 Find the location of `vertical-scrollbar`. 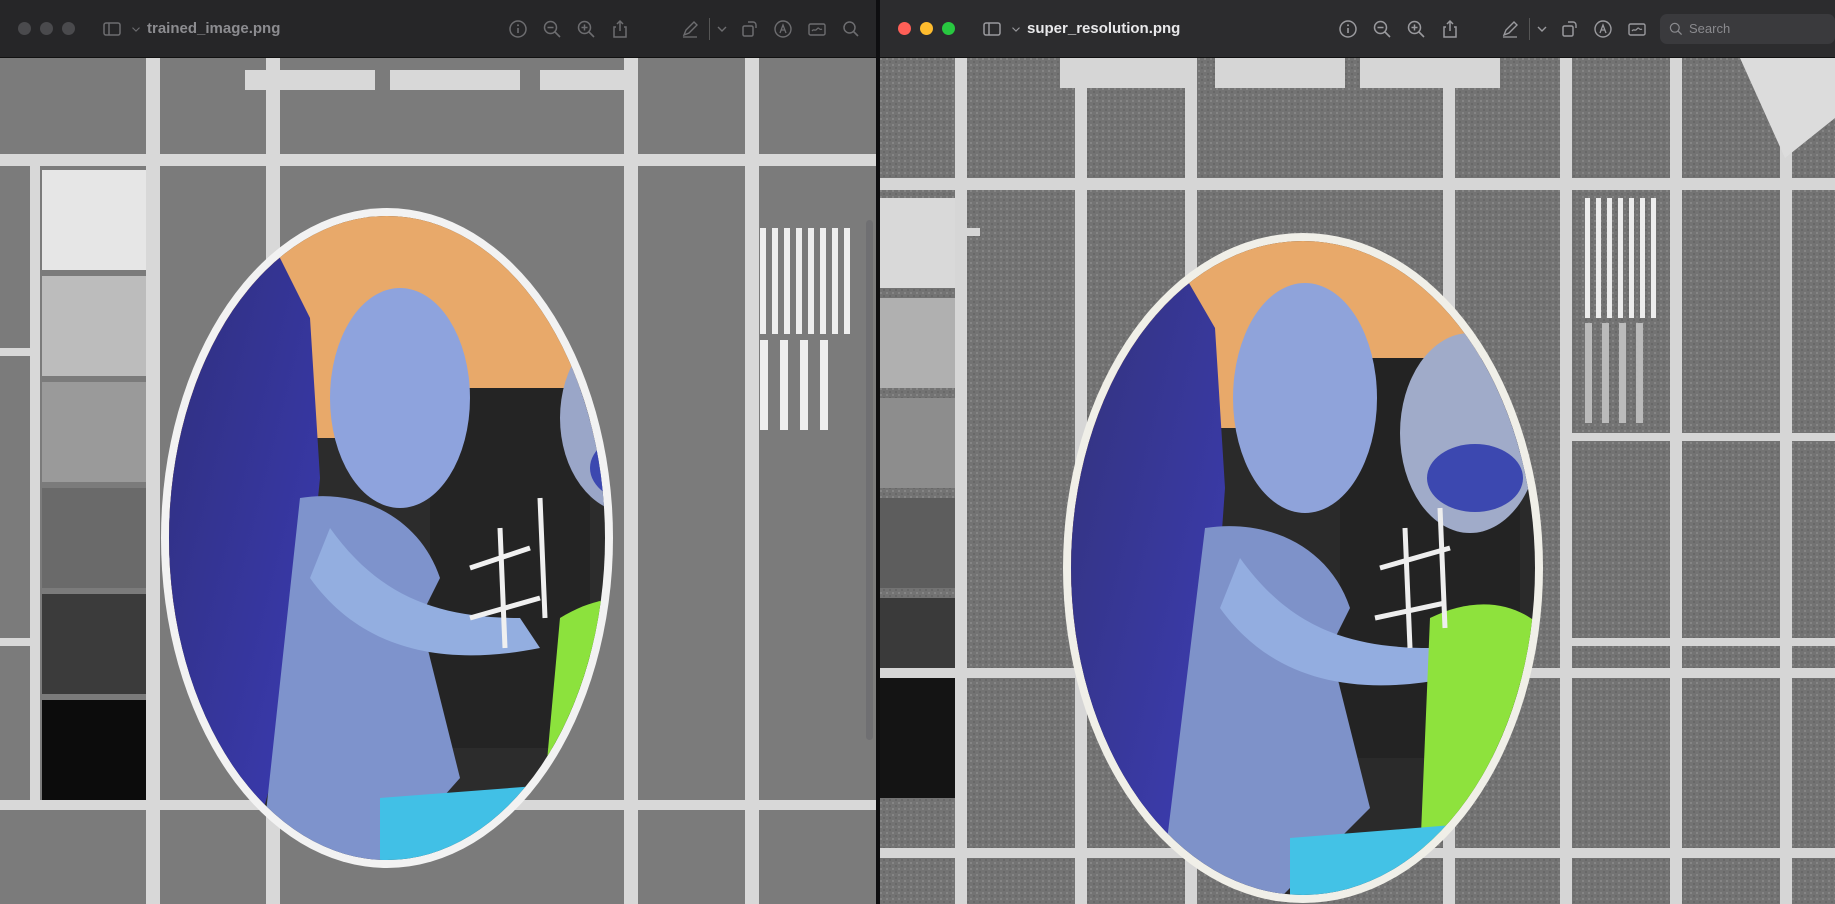

vertical-scrollbar is located at coordinates (869, 480).